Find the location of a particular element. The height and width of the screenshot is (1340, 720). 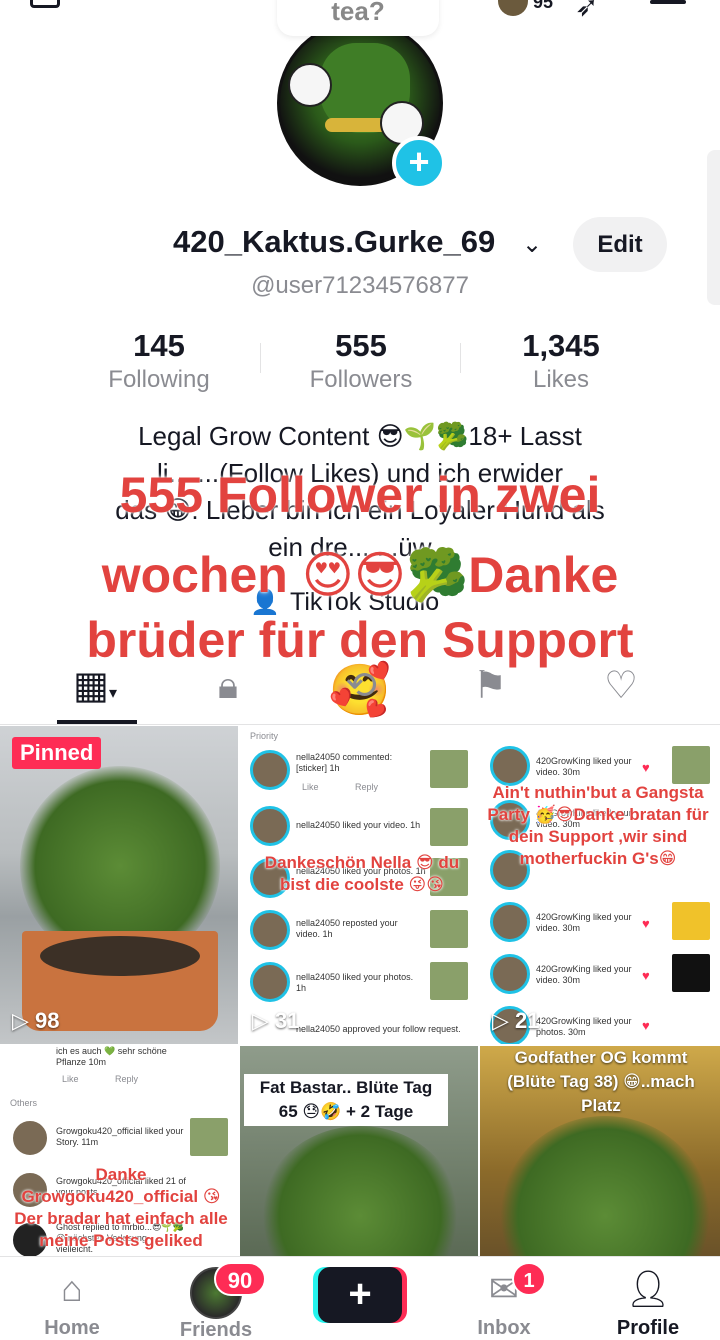

footprint-icon: ➶ is located at coordinates (586, 11).